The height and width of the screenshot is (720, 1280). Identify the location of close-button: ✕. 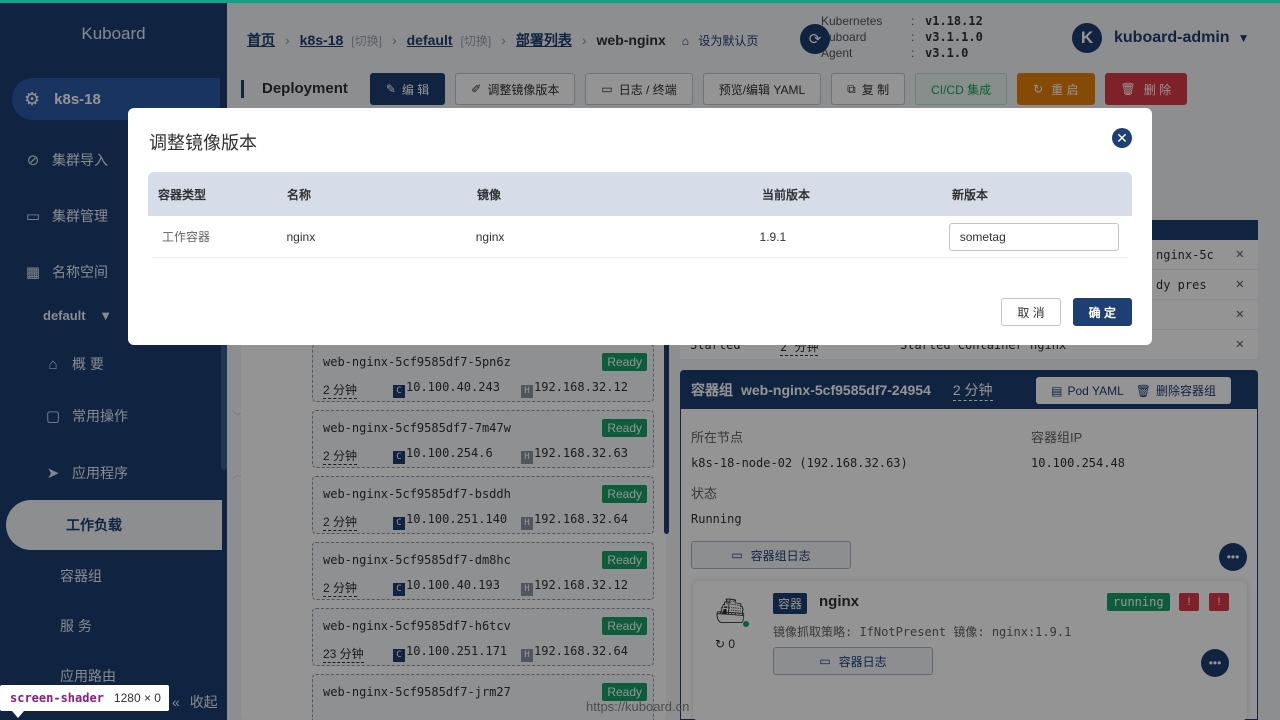
(1122, 138).